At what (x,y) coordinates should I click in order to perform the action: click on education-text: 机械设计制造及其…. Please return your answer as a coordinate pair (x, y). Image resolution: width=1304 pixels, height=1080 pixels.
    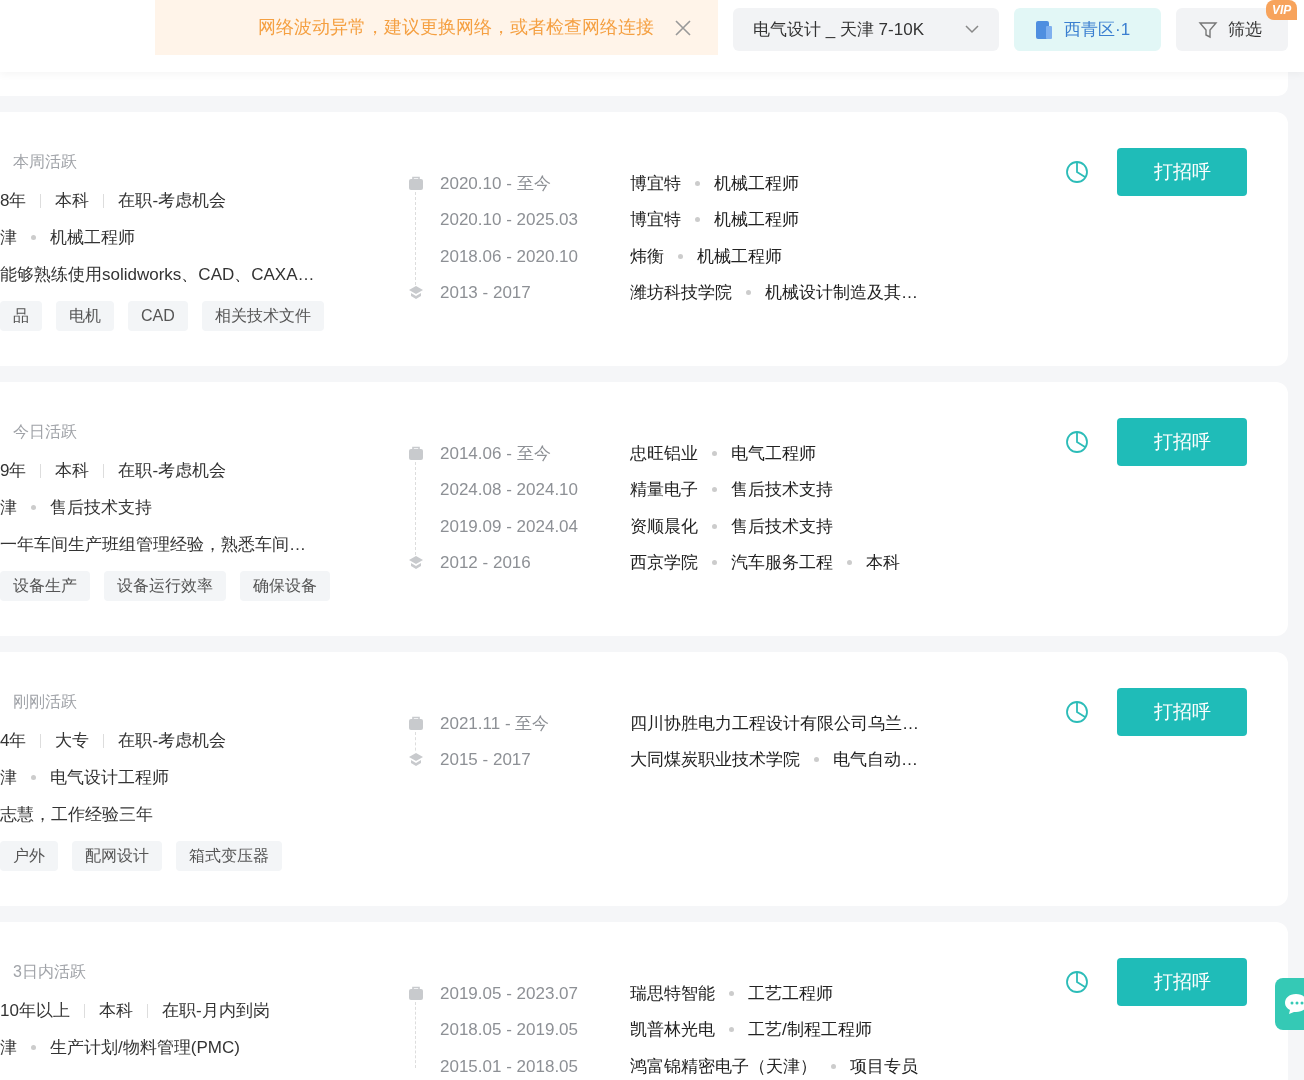
    Looking at the image, I should click on (841, 293).